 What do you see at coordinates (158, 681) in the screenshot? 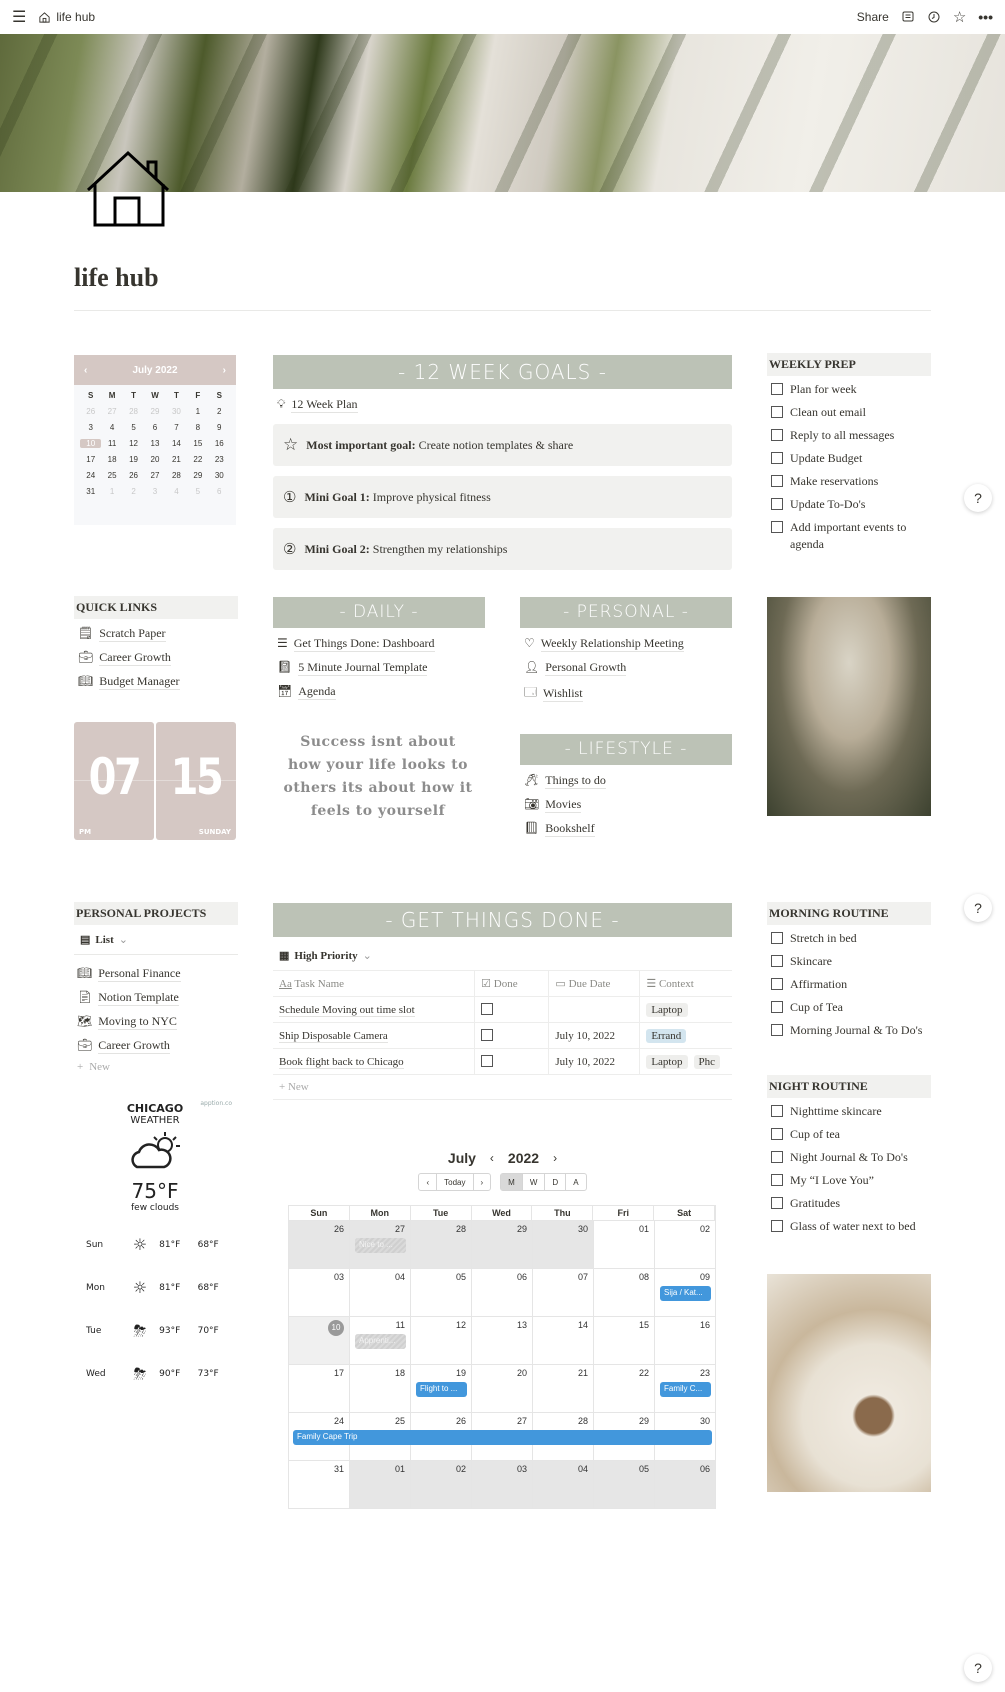
I see `quick-link-budget-manager: 📖︎ Budget Manager` at bounding box center [158, 681].